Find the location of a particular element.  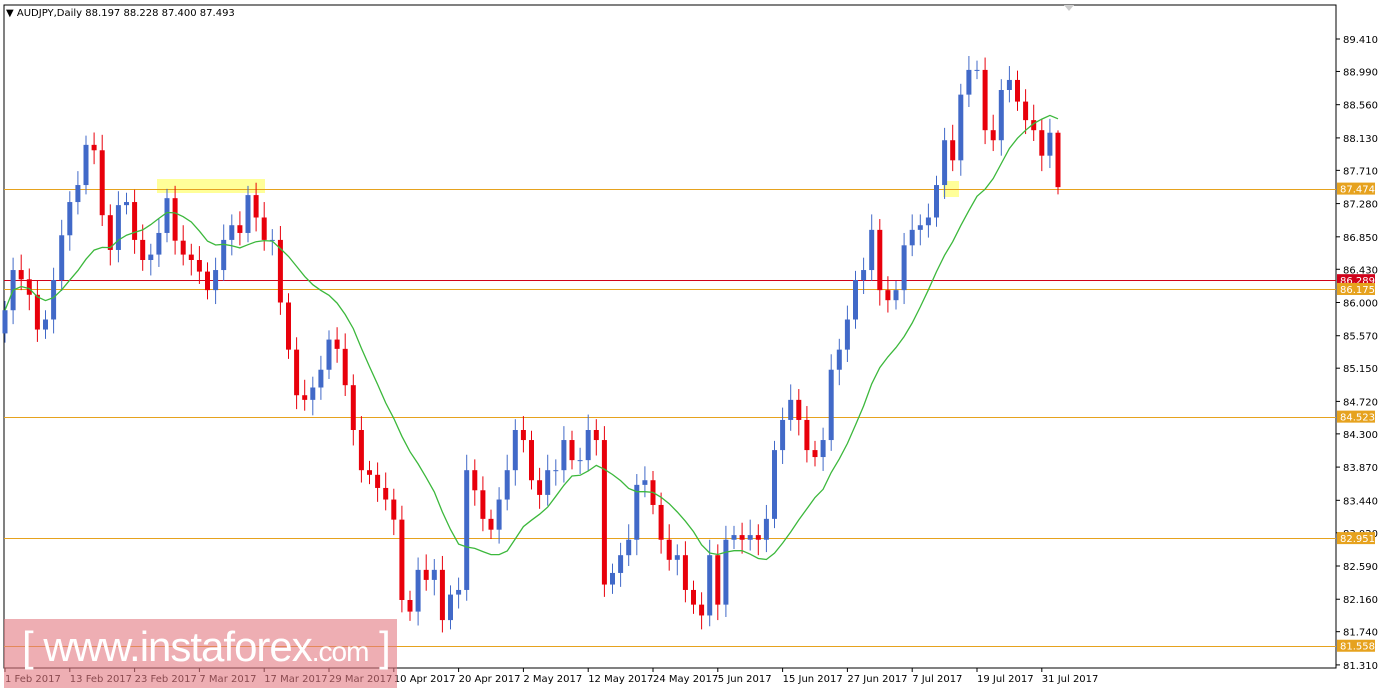

y-tick-label: 83.440 is located at coordinates (1360, 501).